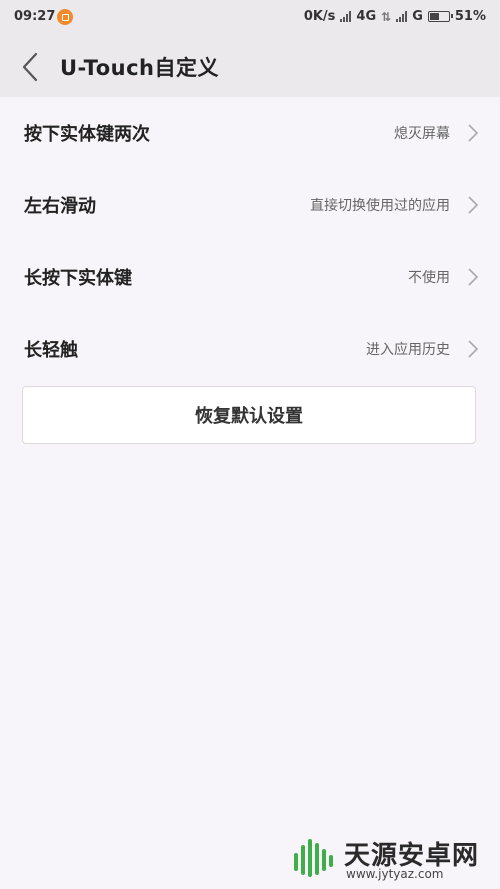  I want to click on setting-label: 长轻触, so click(51, 350).